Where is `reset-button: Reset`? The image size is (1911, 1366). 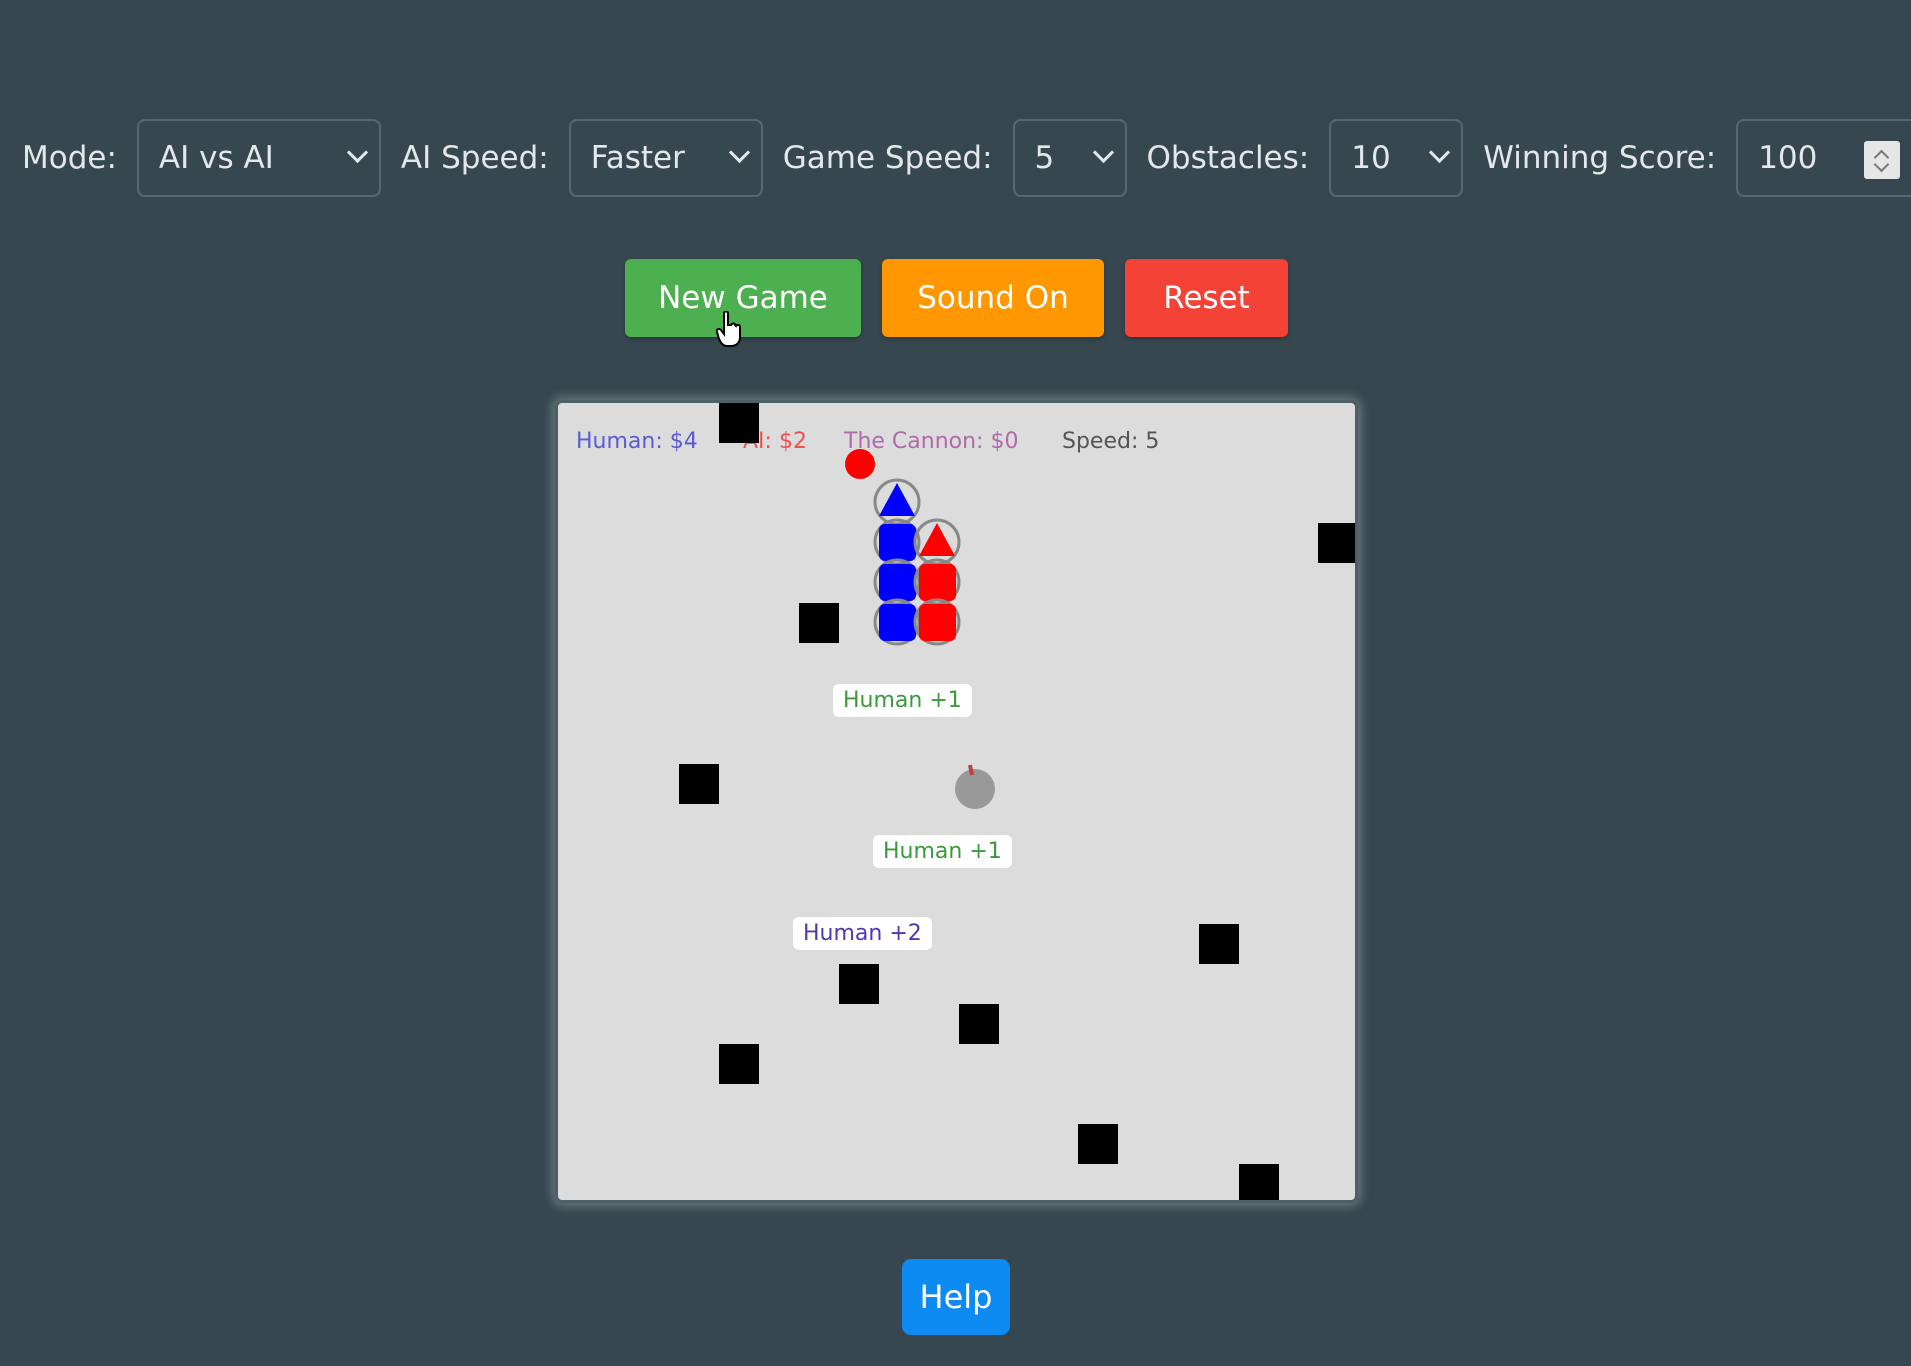
reset-button: Reset is located at coordinates (1206, 298).